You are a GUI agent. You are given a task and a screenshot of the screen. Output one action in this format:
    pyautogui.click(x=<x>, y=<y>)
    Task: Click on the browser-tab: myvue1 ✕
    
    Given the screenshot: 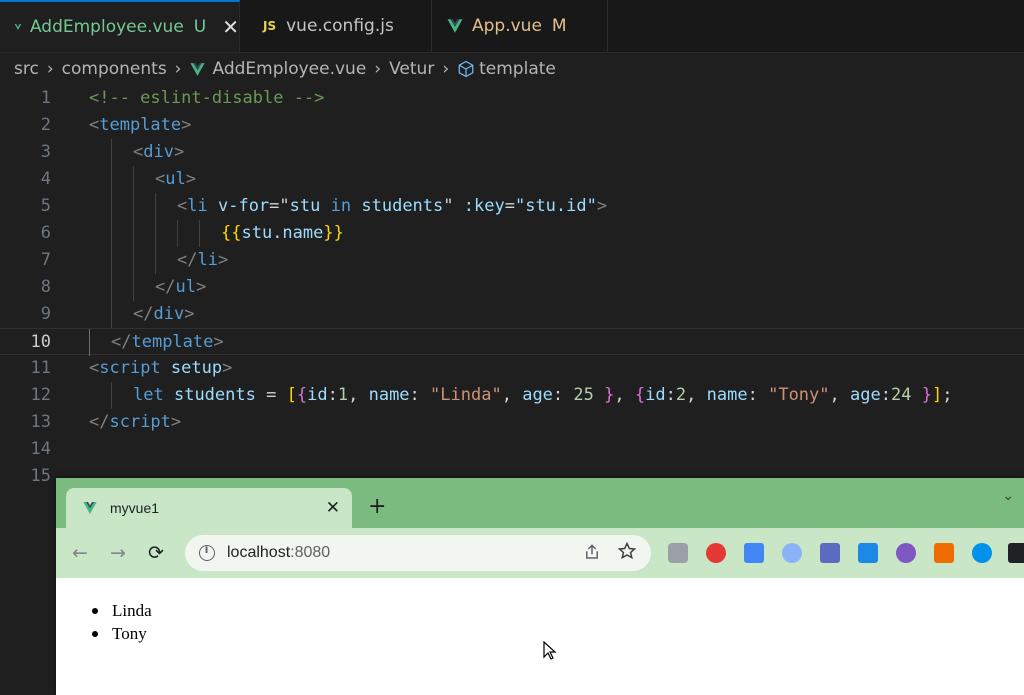 What is the action you would take?
    pyautogui.click(x=209, y=508)
    